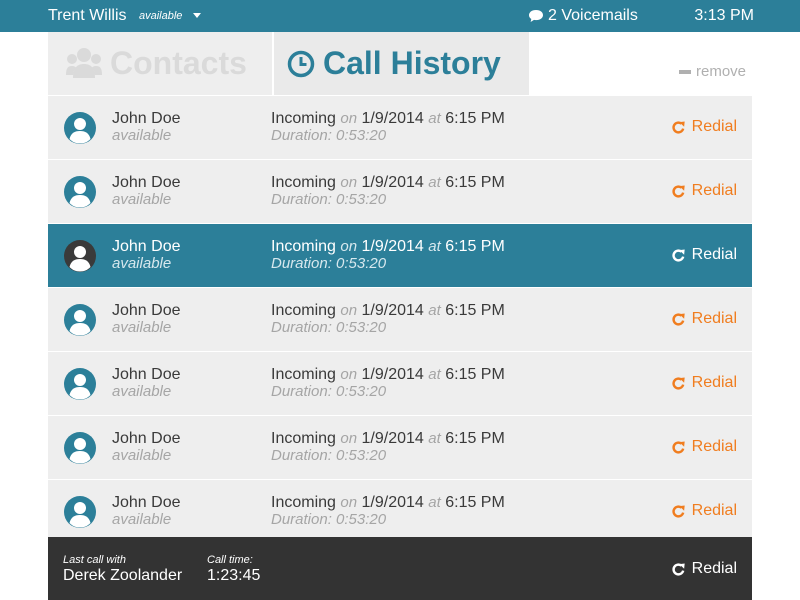 The width and height of the screenshot is (800, 600). I want to click on tab-contacts-label: Contacts, so click(178, 63).